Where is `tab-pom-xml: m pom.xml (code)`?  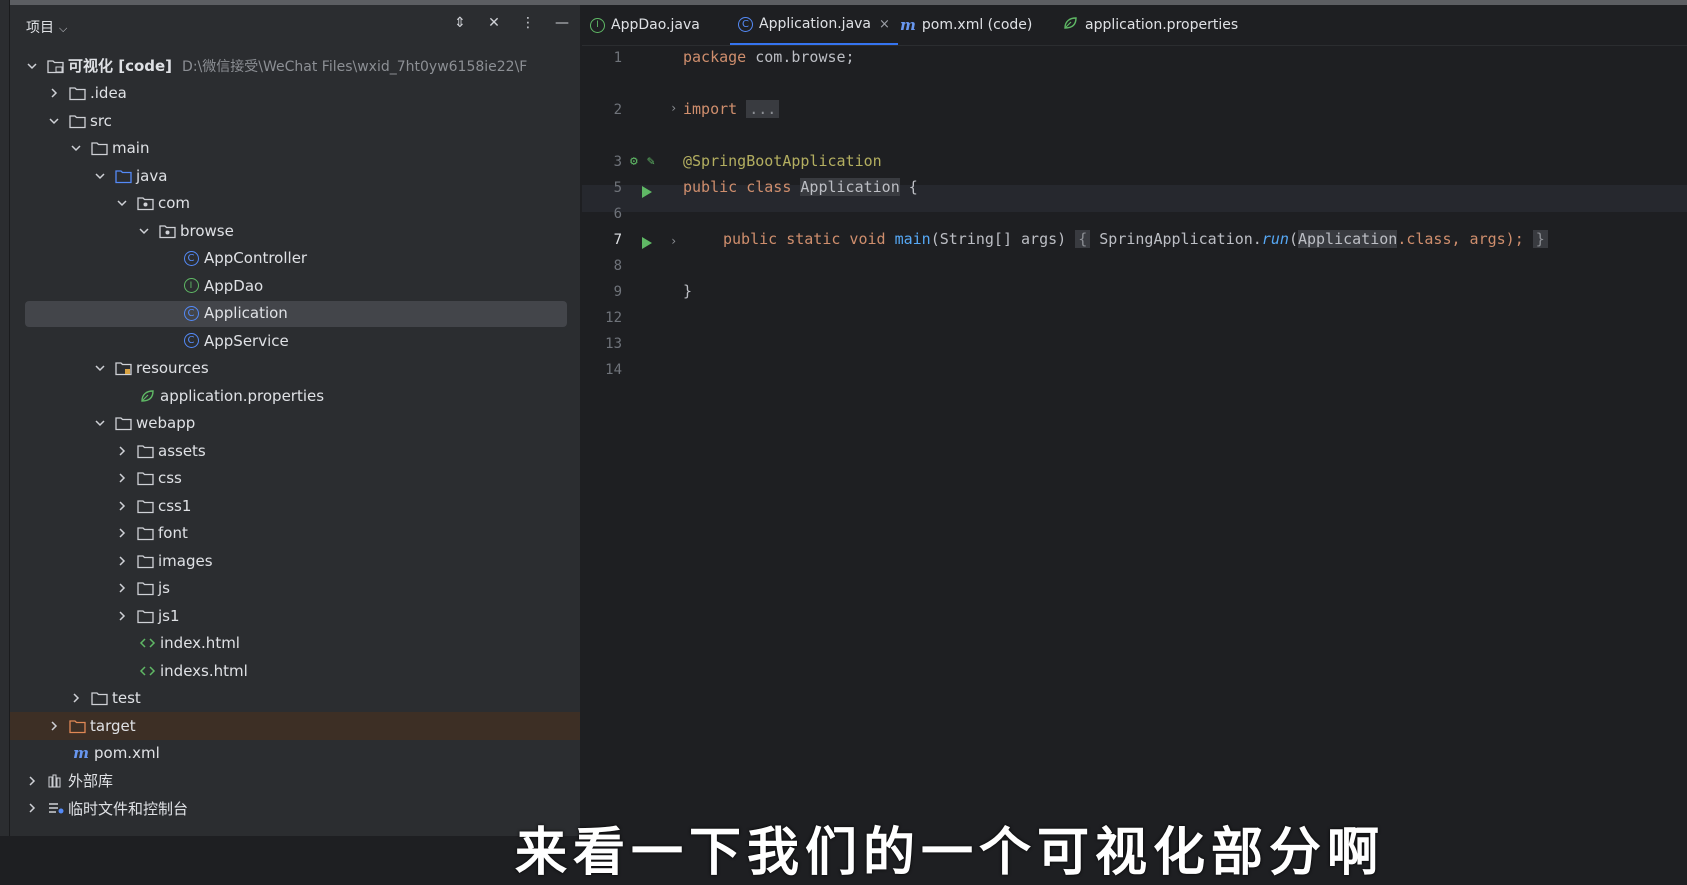
tab-pom-xml: m pom.xml (code) is located at coordinates (966, 25).